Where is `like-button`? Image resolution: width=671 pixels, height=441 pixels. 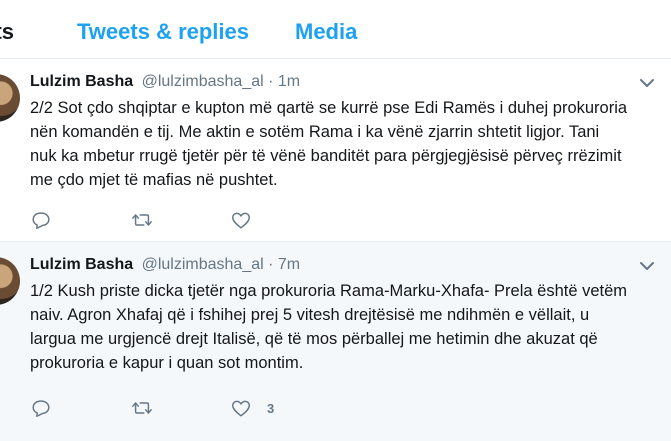 like-button is located at coordinates (248, 220).